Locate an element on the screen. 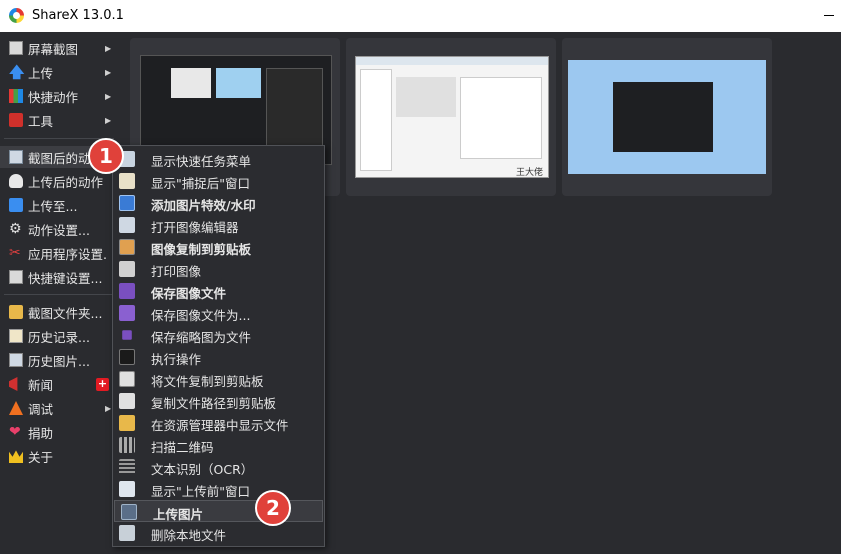 The height and width of the screenshot is (554, 841). sidebar-item-label: 工具 is located at coordinates (41, 121).